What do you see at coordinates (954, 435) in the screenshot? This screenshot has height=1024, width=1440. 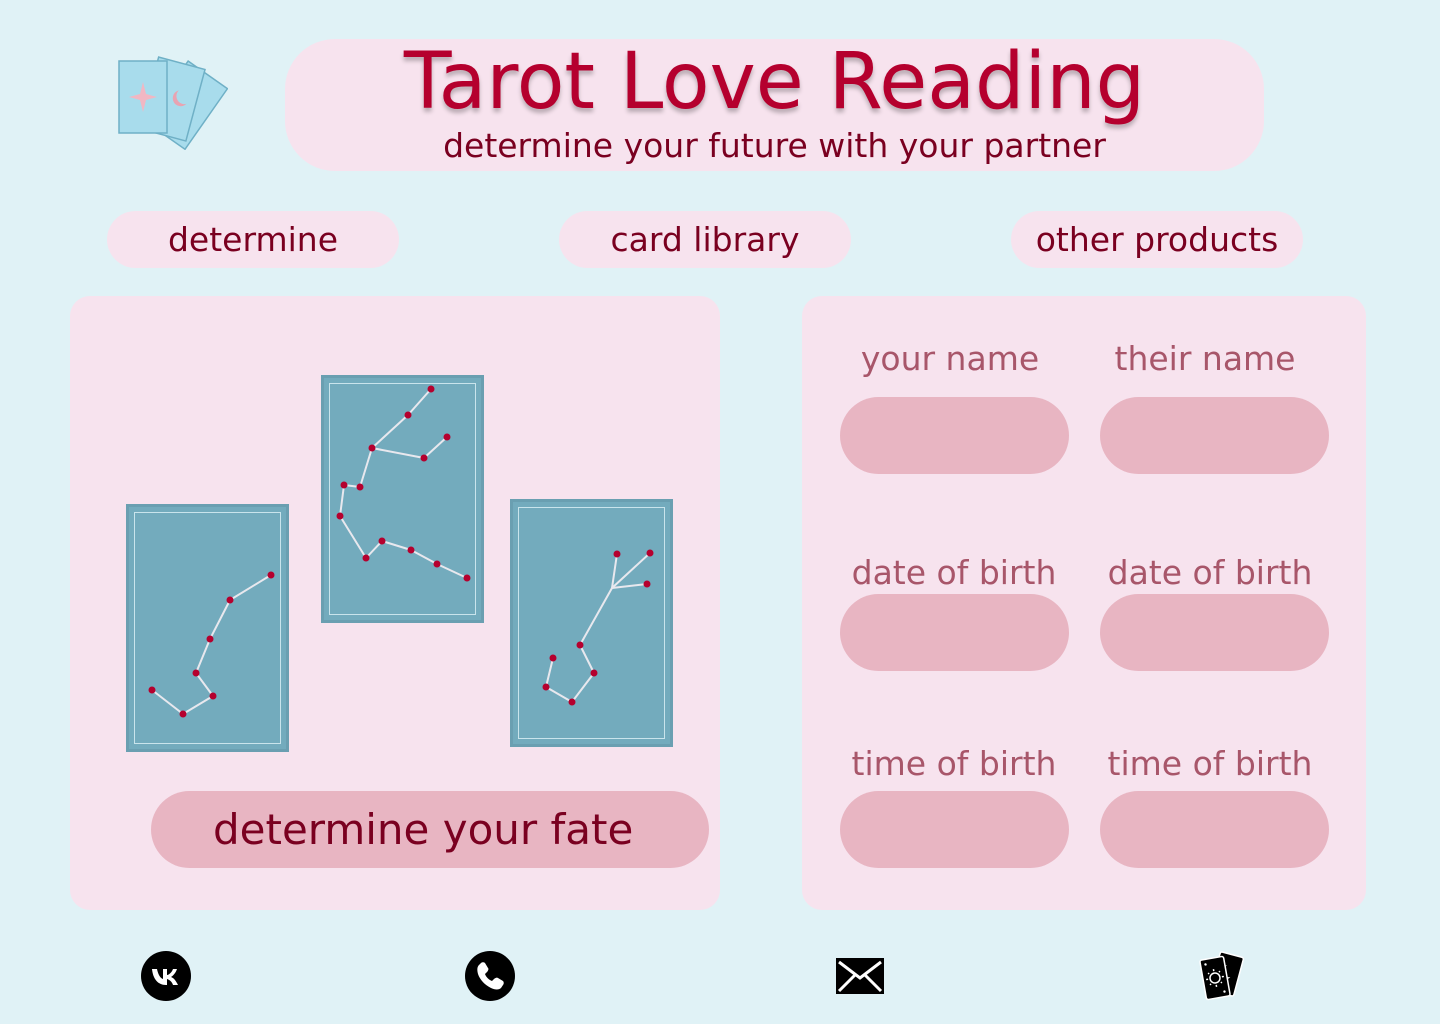 I see `your-name-input` at bounding box center [954, 435].